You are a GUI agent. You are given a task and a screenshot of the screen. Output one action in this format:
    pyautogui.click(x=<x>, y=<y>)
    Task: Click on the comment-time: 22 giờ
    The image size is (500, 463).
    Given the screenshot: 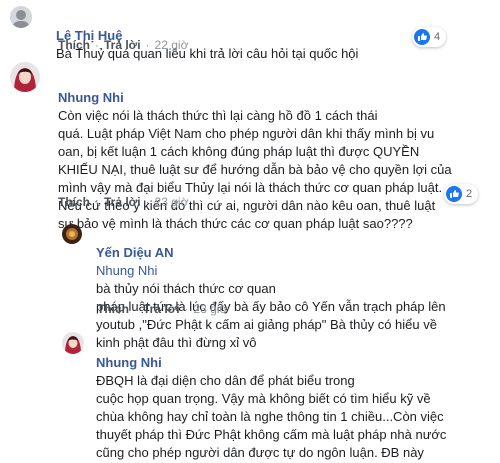 What is the action you would take?
    pyautogui.click(x=172, y=45)
    